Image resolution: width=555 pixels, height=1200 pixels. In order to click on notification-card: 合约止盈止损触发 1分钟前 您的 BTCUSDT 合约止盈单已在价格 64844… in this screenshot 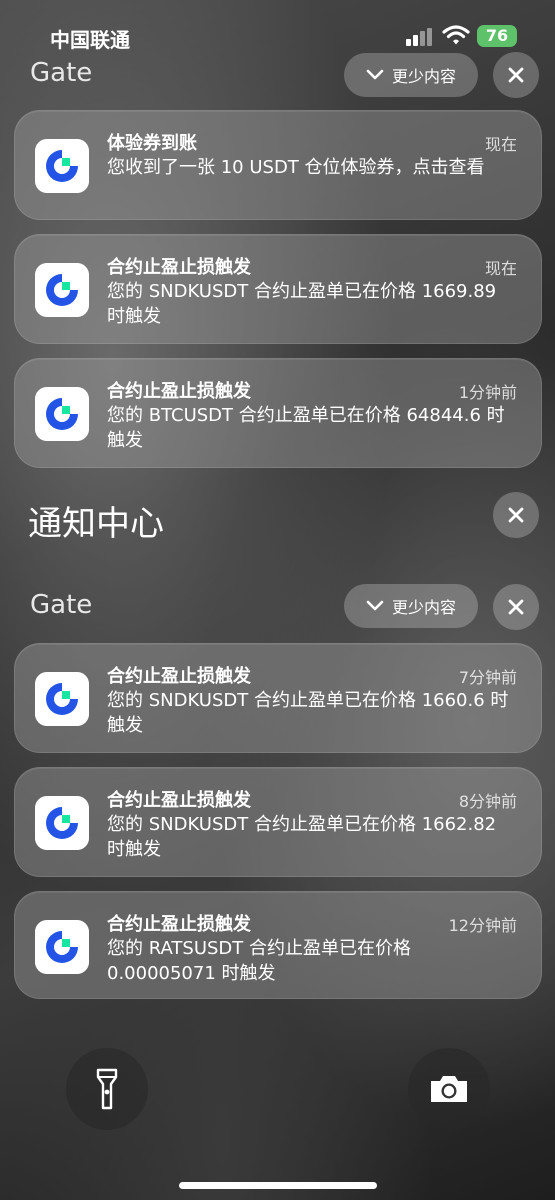, I will do `click(278, 413)`.